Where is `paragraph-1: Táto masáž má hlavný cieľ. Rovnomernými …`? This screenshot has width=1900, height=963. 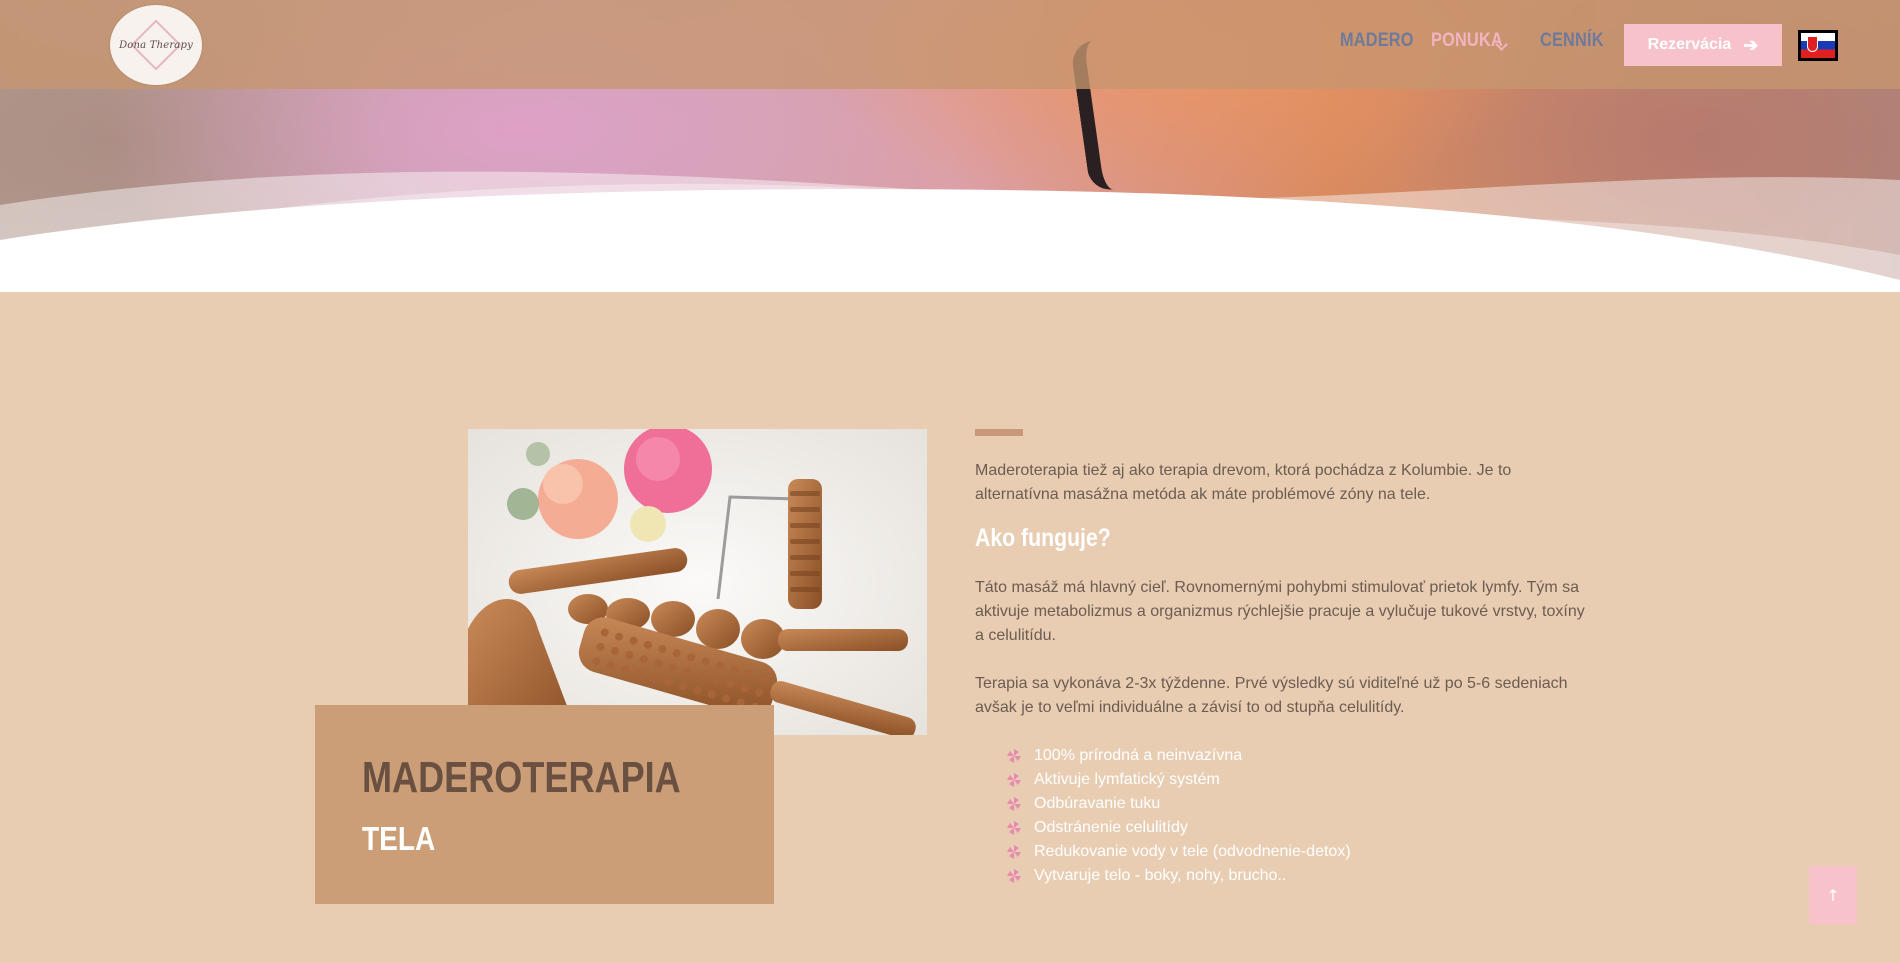 paragraph-1: Táto masáž má hlavný cieľ. Rovnomernými … is located at coordinates (1280, 611).